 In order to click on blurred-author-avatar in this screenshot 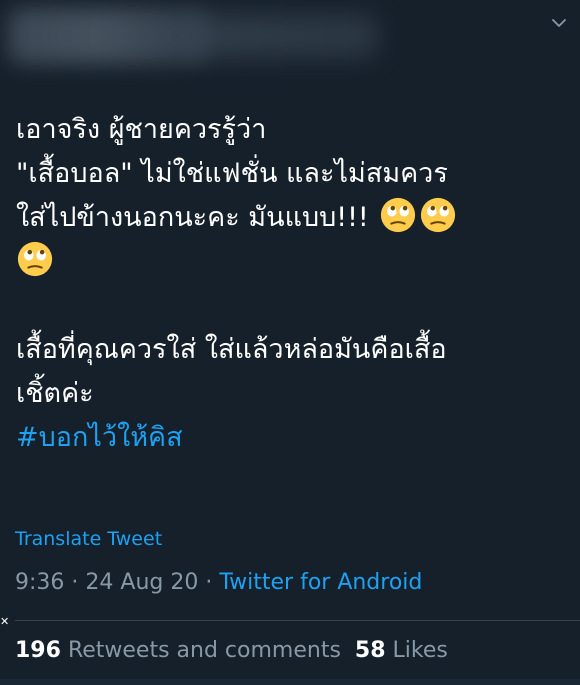, I will do `click(108, 36)`.